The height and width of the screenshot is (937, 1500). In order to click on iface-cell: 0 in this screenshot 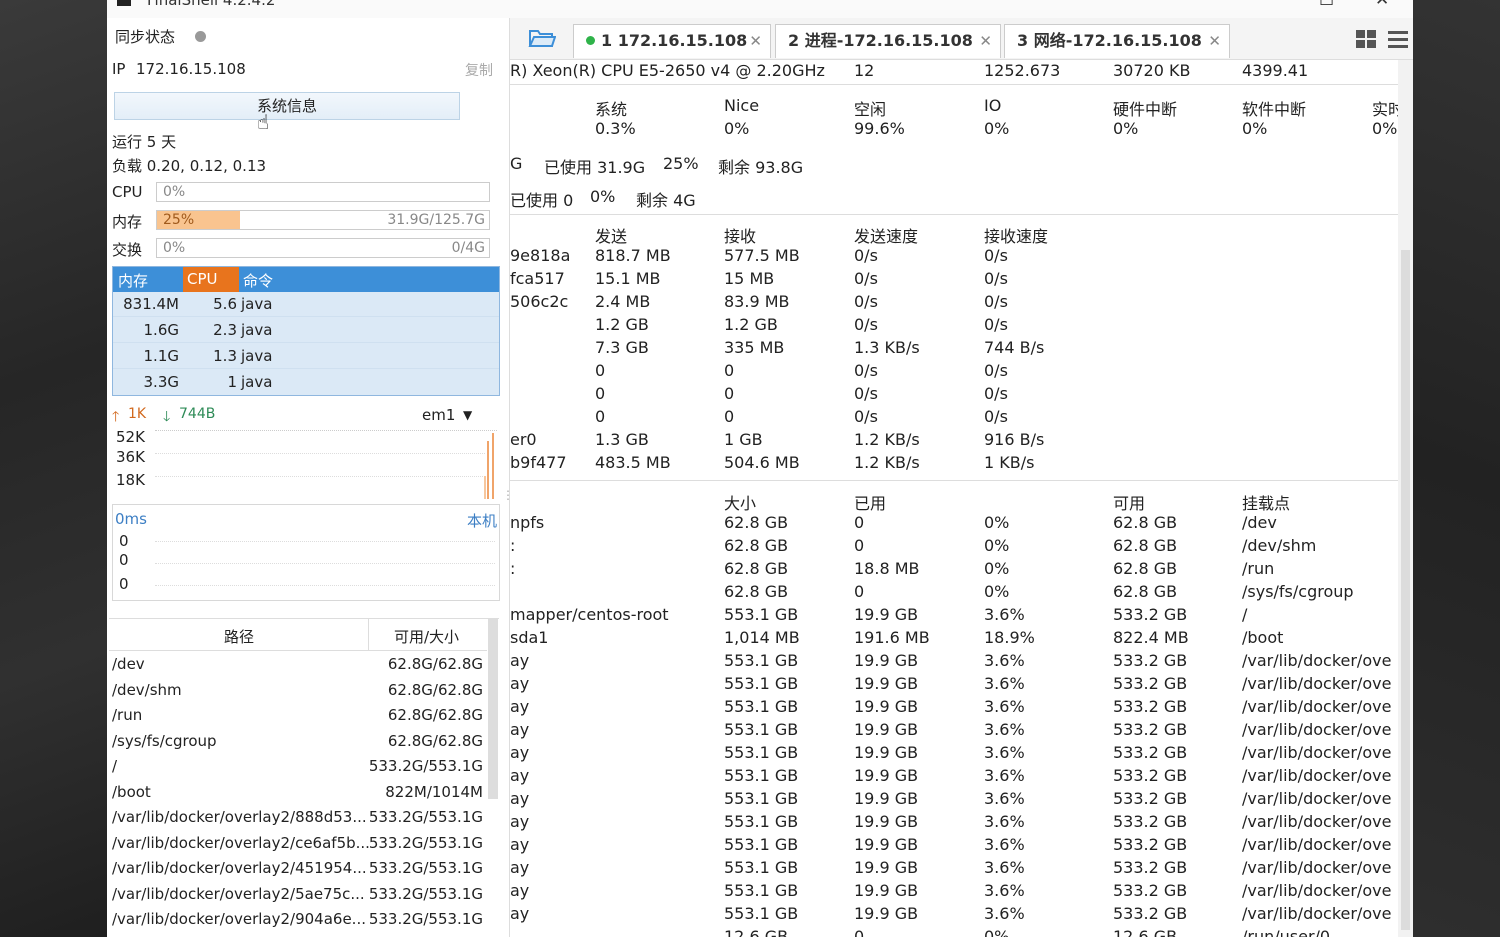, I will do `click(600, 416)`.